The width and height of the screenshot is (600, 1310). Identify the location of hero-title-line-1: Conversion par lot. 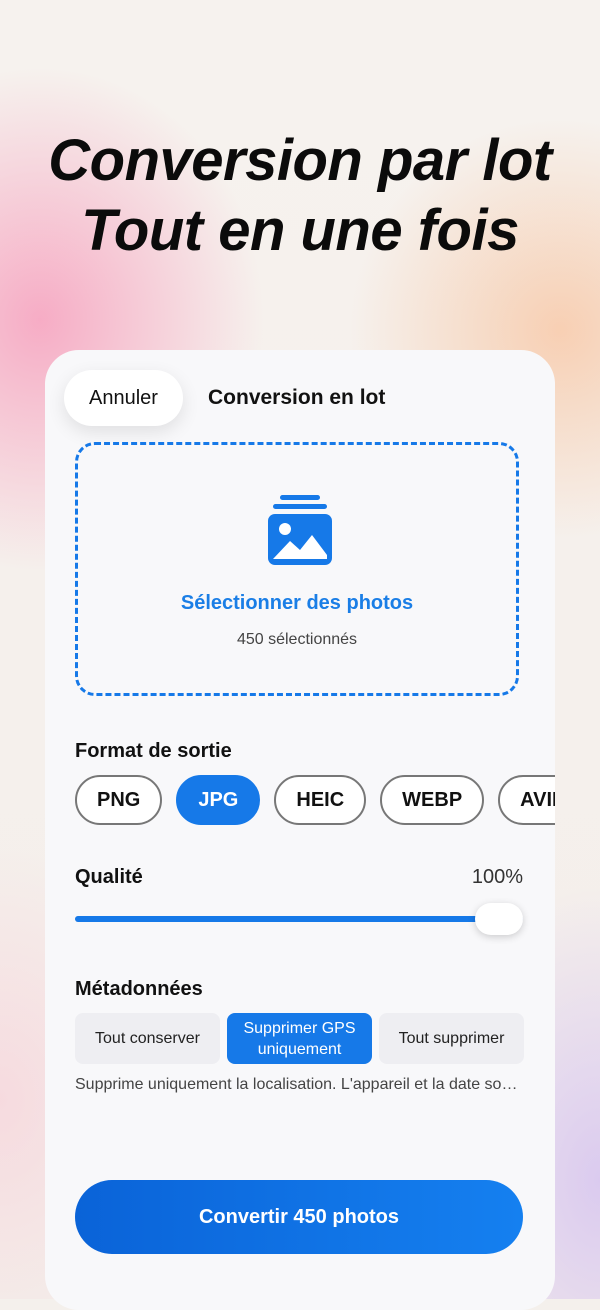
(300, 160).